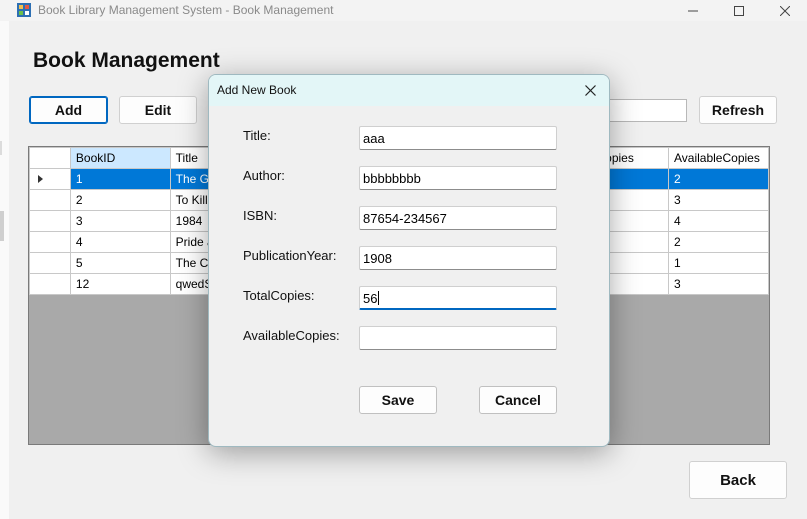 Image resolution: width=807 pixels, height=519 pixels. I want to click on isbn-field: 87654-234567, so click(458, 218).